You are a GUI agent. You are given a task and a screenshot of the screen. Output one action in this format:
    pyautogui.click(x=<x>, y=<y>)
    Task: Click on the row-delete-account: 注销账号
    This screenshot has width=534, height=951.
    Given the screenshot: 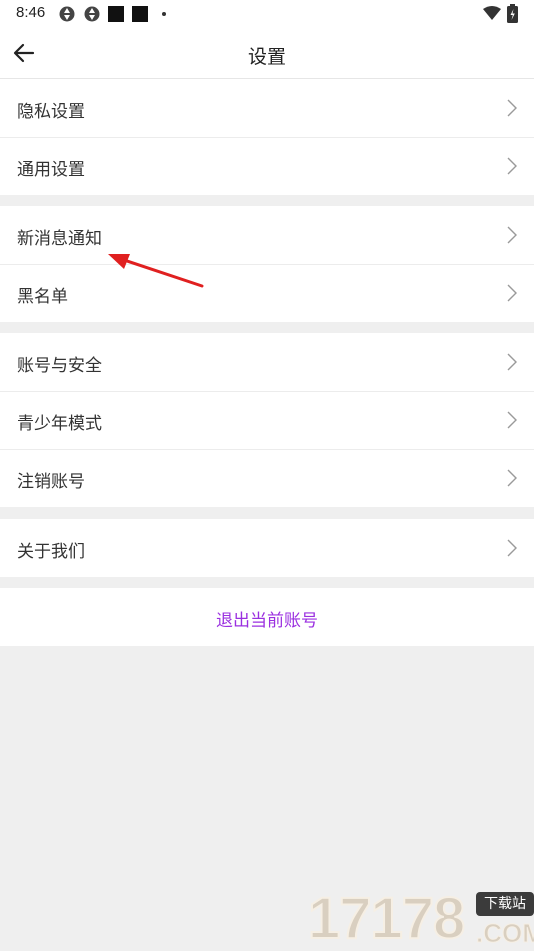 What is the action you would take?
    pyautogui.click(x=267, y=478)
    